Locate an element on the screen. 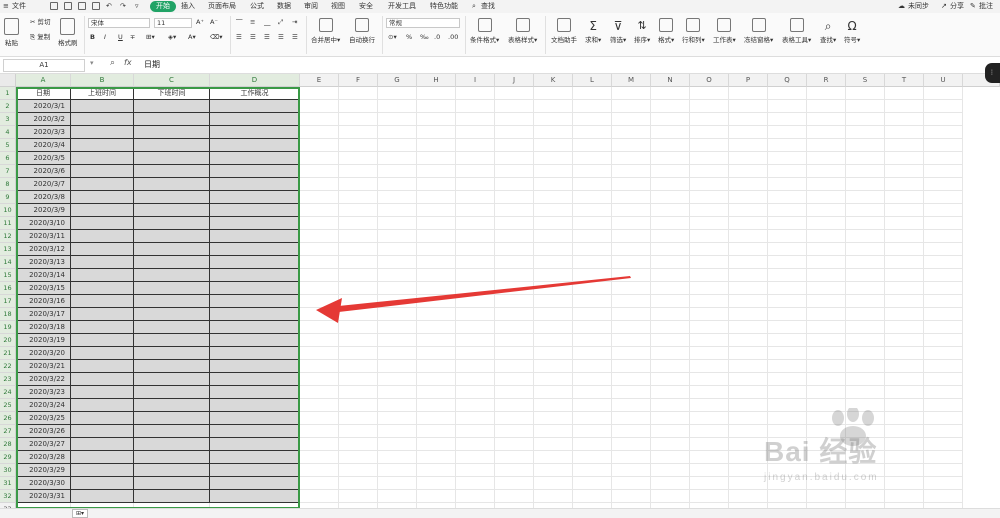 The height and width of the screenshot is (518, 1000). zoom-icon: ⌕ is located at coordinates (112, 63).